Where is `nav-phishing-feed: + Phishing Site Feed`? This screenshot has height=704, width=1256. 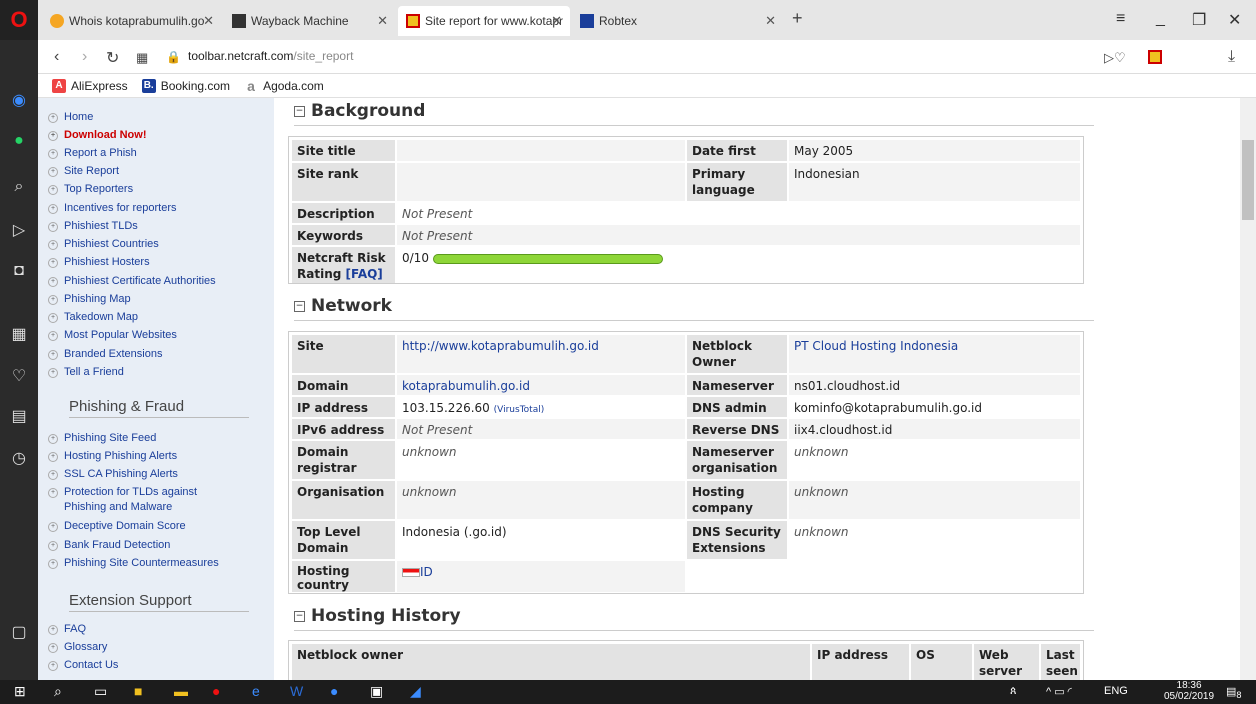 nav-phishing-feed: + Phishing Site Feed is located at coordinates (158, 438).